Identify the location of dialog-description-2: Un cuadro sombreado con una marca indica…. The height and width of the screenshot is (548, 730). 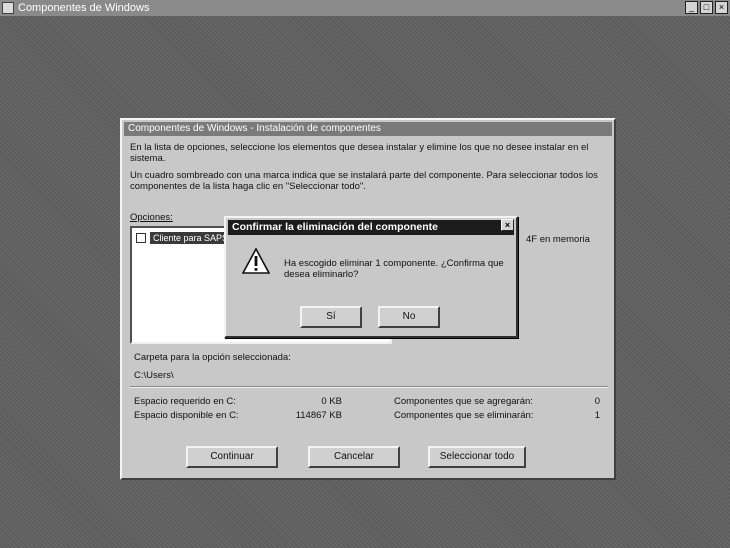
(364, 181).